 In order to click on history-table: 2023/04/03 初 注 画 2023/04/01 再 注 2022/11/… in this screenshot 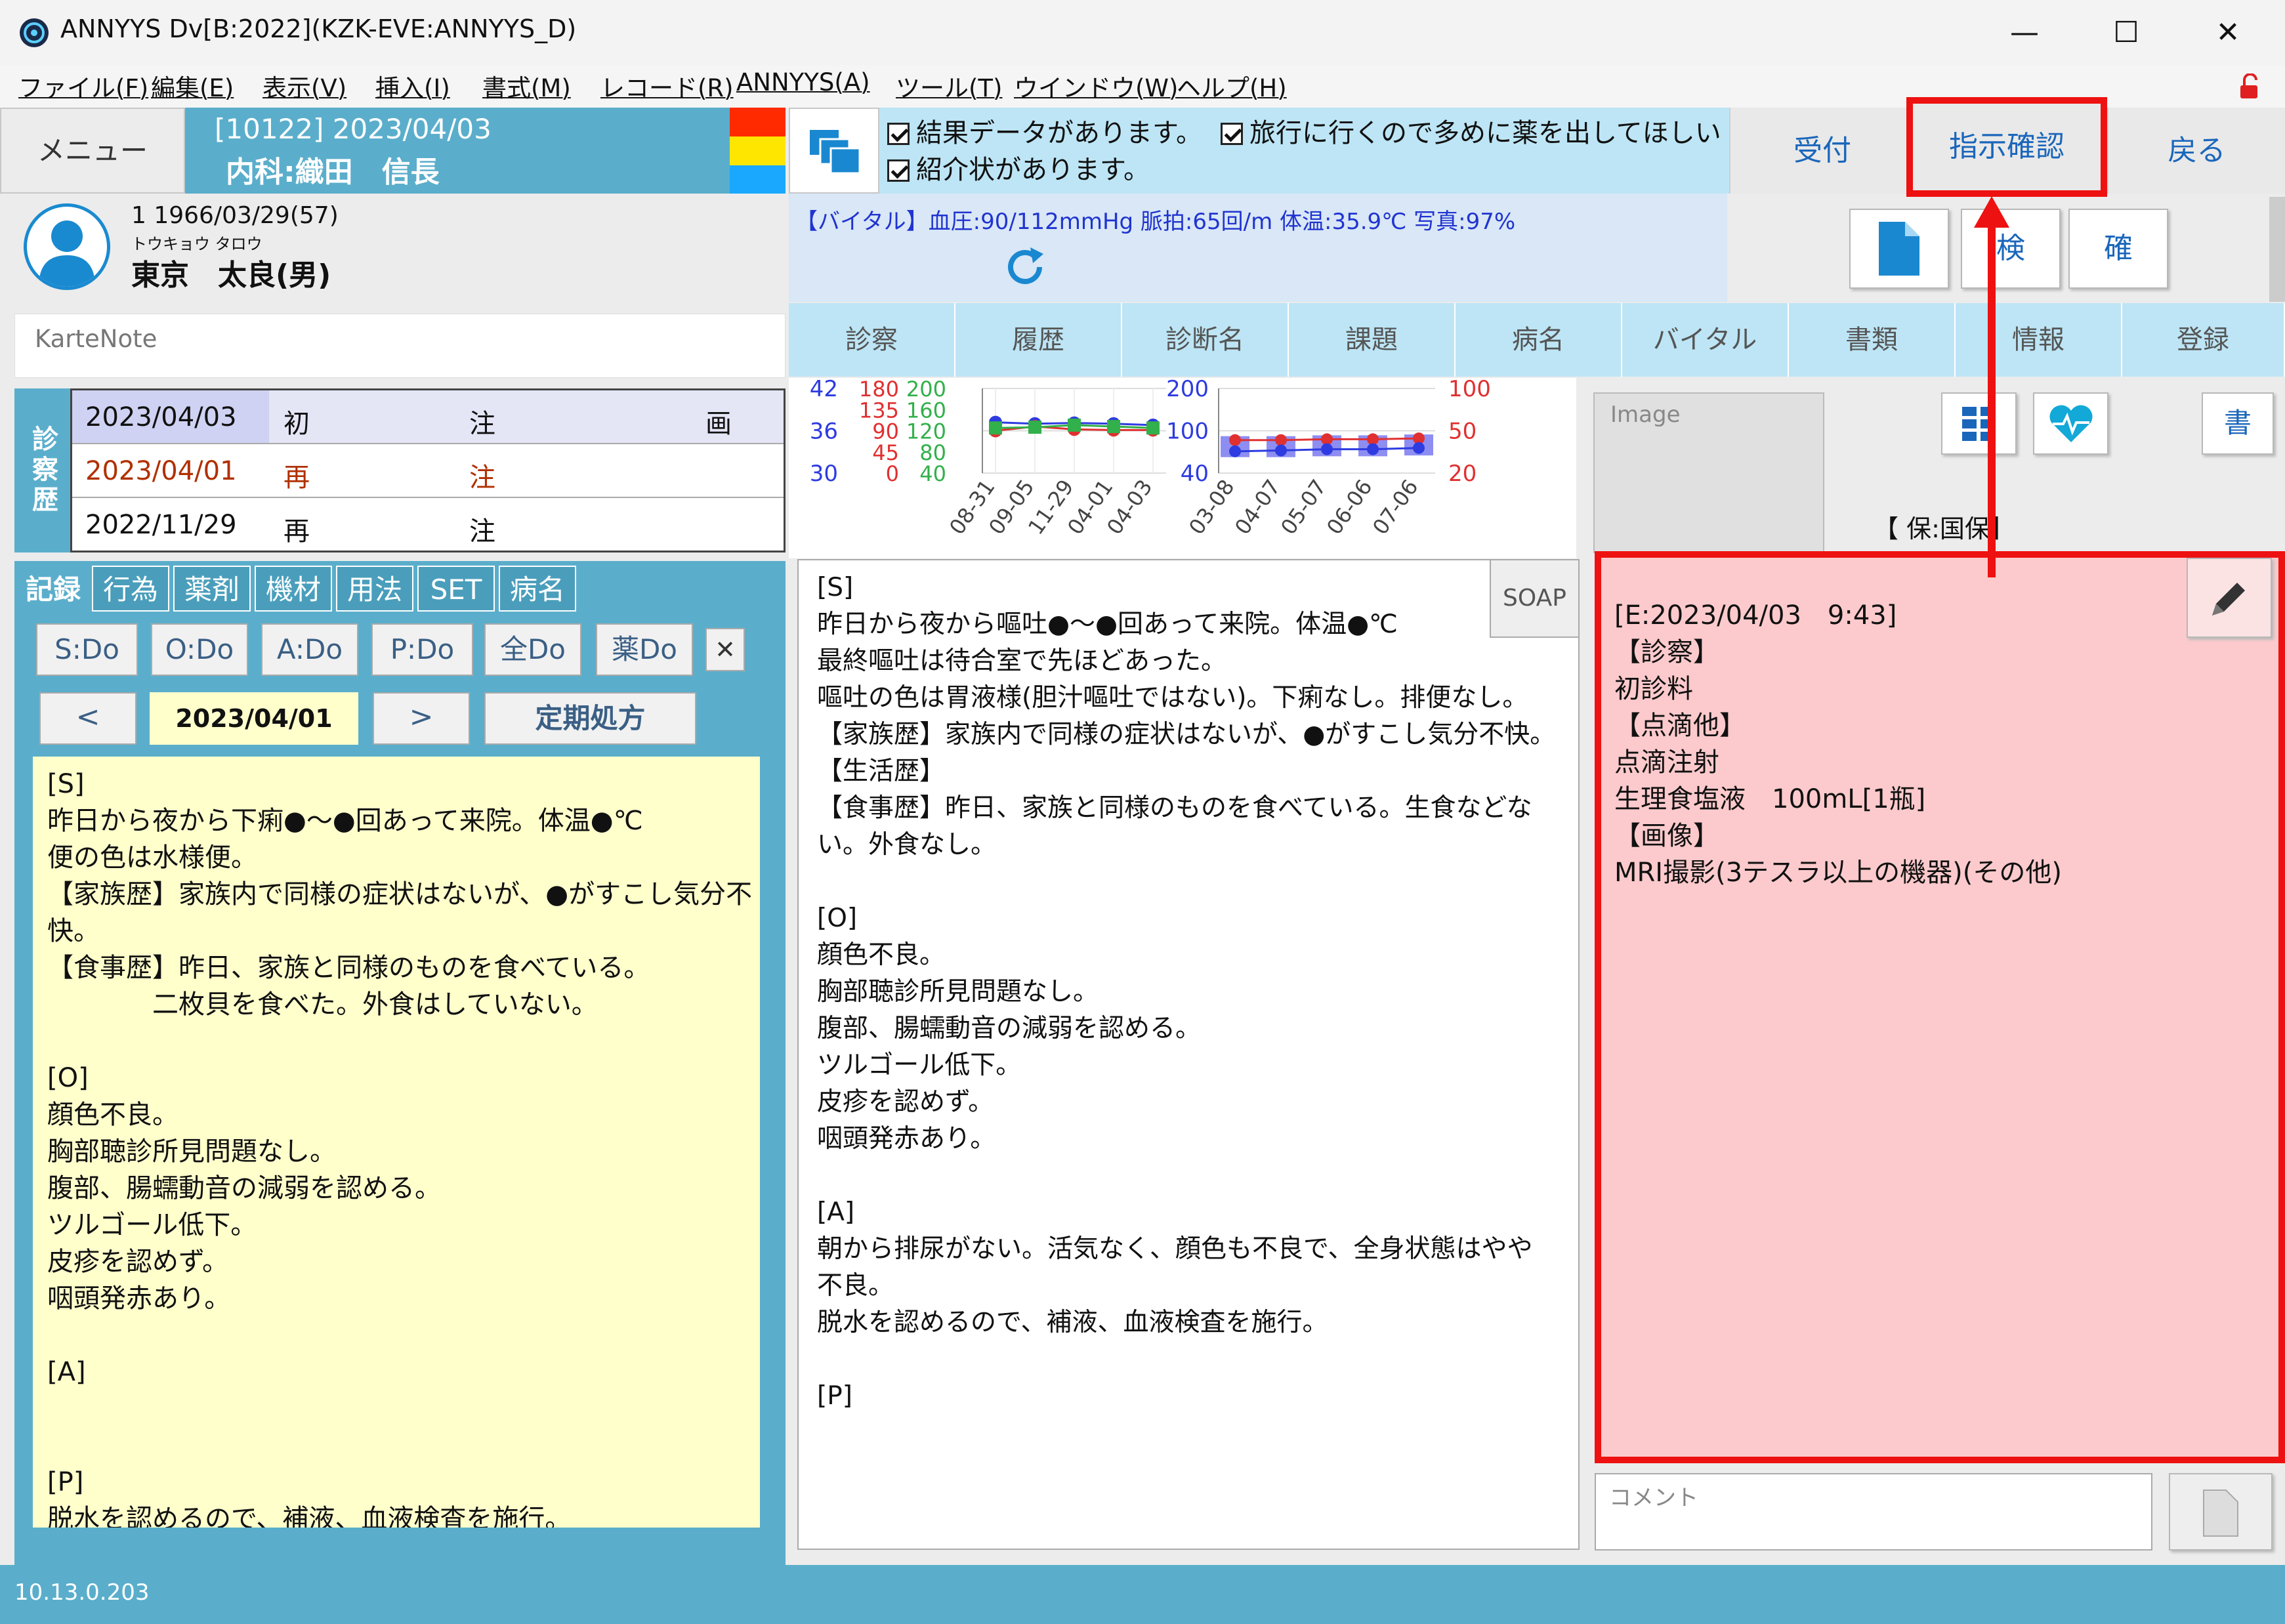, I will do `click(428, 470)`.